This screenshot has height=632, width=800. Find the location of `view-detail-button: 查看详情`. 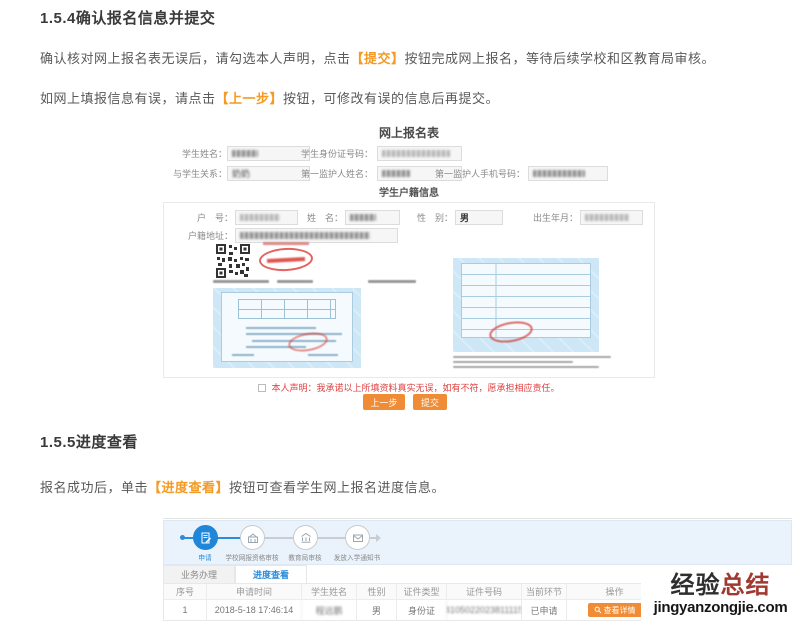

view-detail-button: 查看详情 is located at coordinates (614, 610).